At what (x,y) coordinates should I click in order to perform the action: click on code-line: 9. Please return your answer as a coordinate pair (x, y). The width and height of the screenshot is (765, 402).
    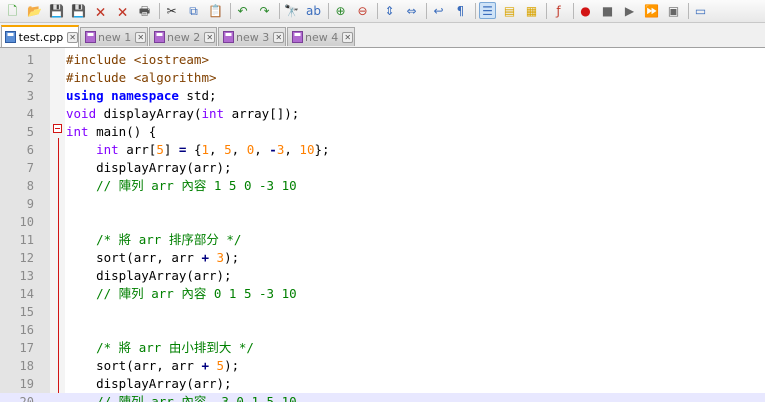
    Looking at the image, I should click on (382, 204).